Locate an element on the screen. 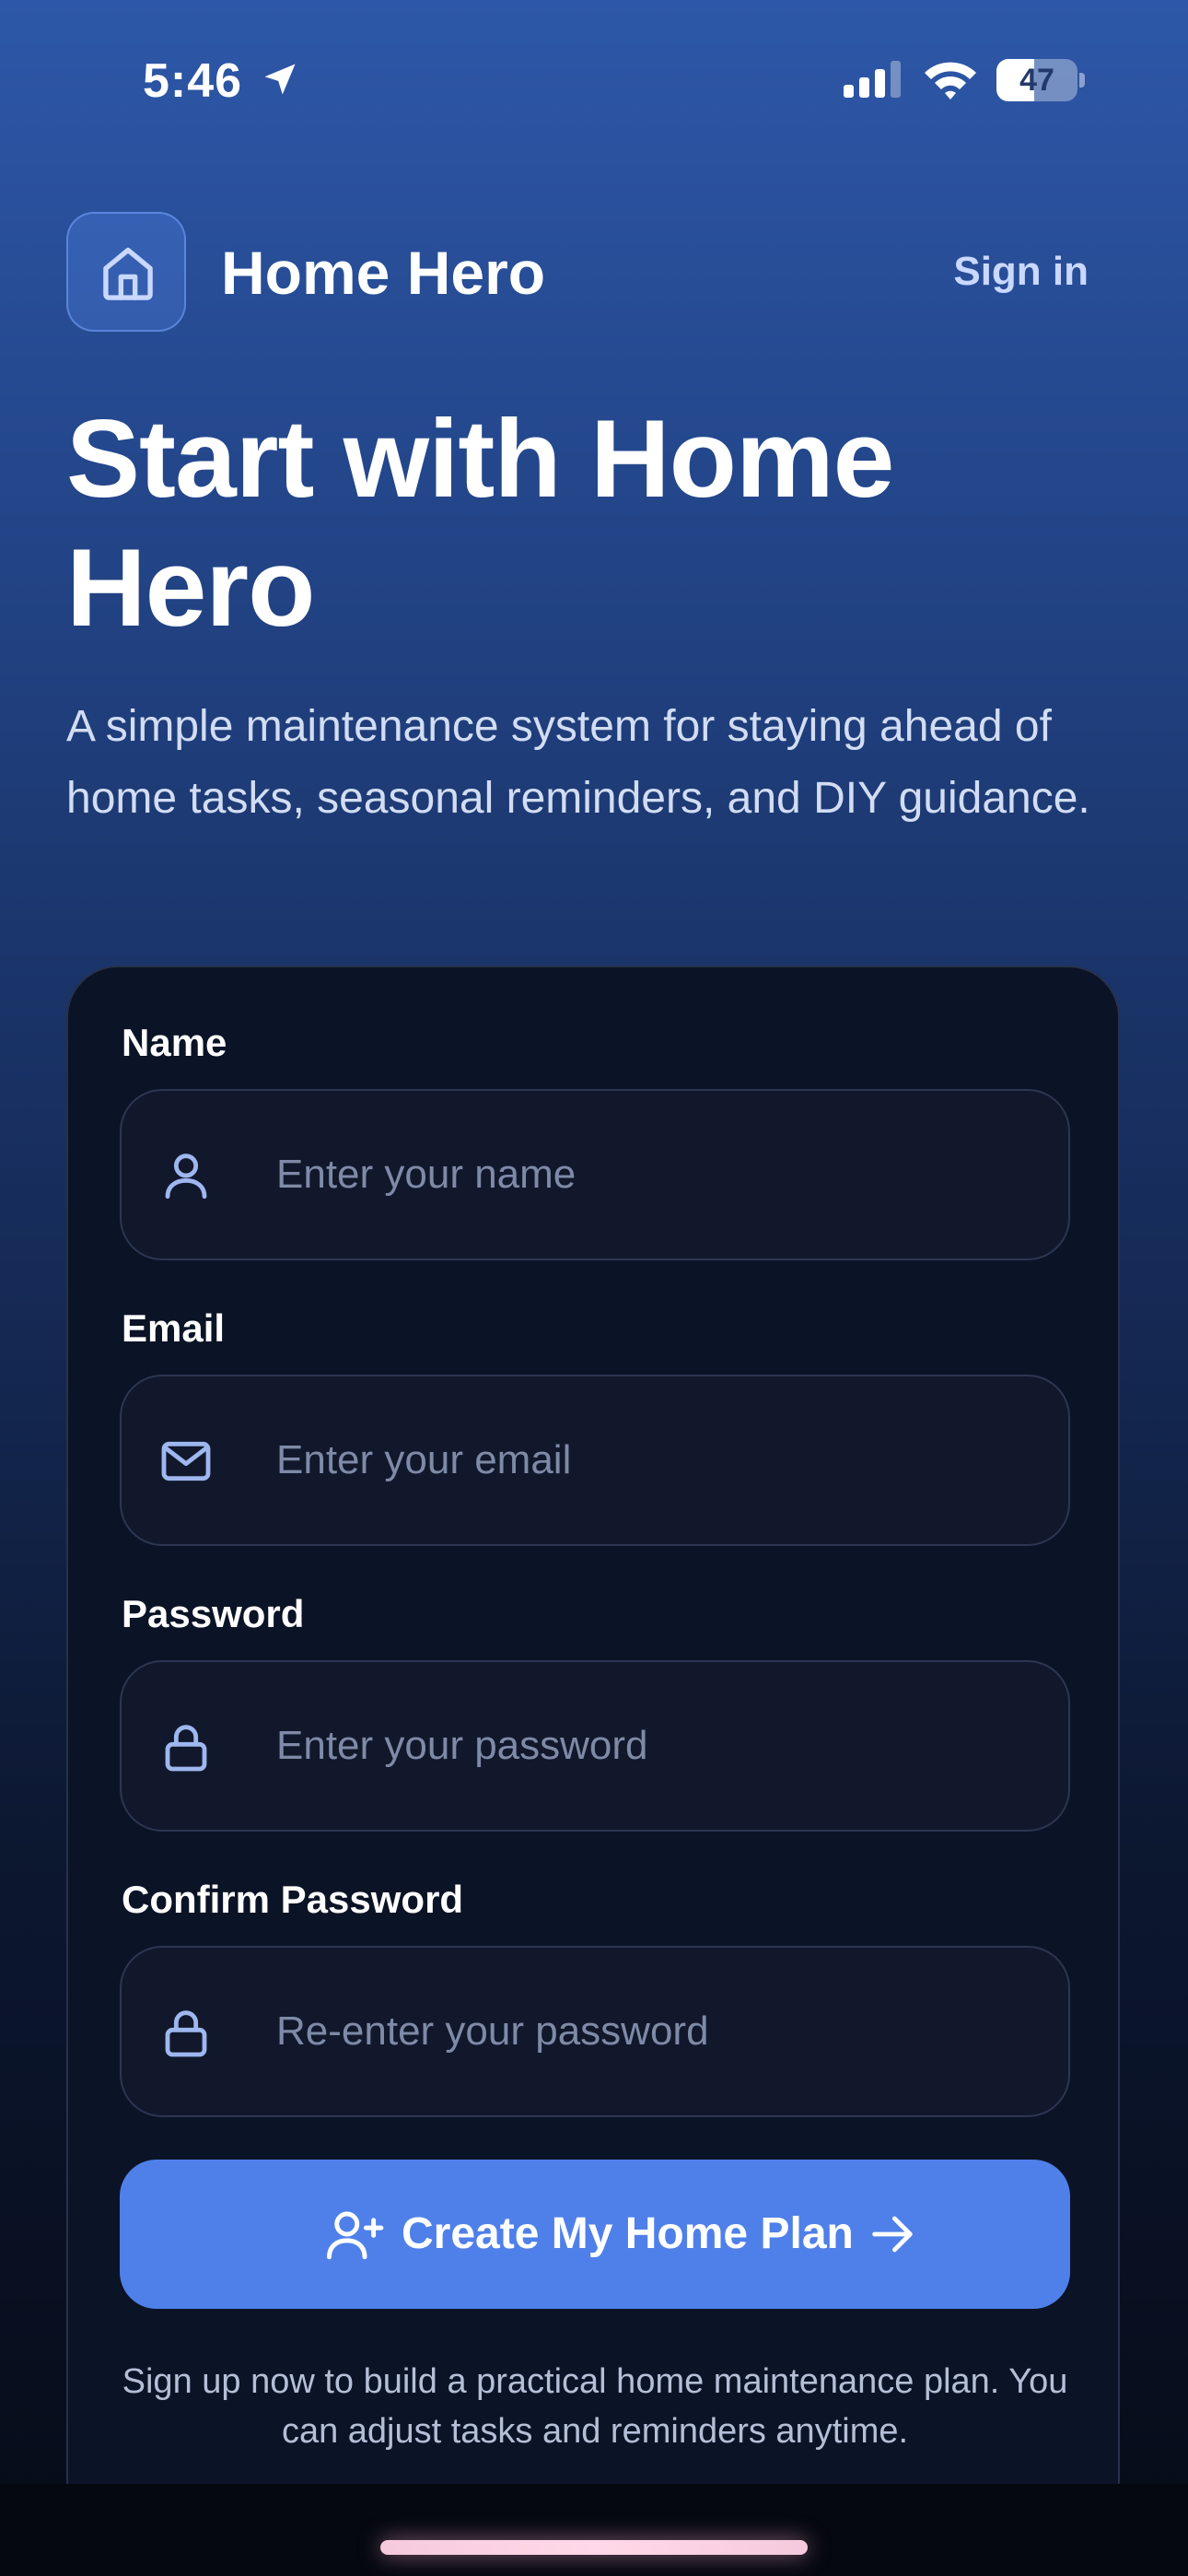 This screenshot has height=2576, width=1188. create-home-plan-label: Create My Home Plan is located at coordinates (628, 2233).